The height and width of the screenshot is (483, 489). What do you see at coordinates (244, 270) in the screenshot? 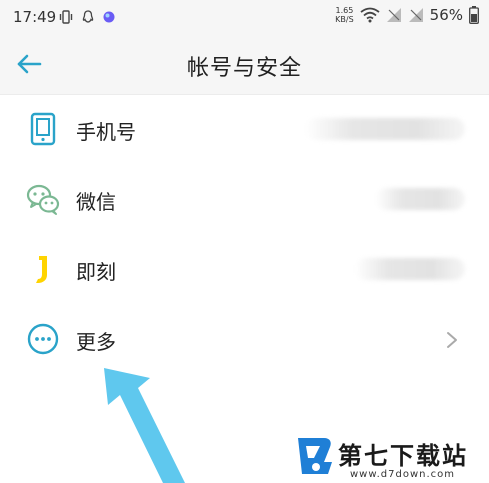
I see `row-jike: 即刻` at bounding box center [244, 270].